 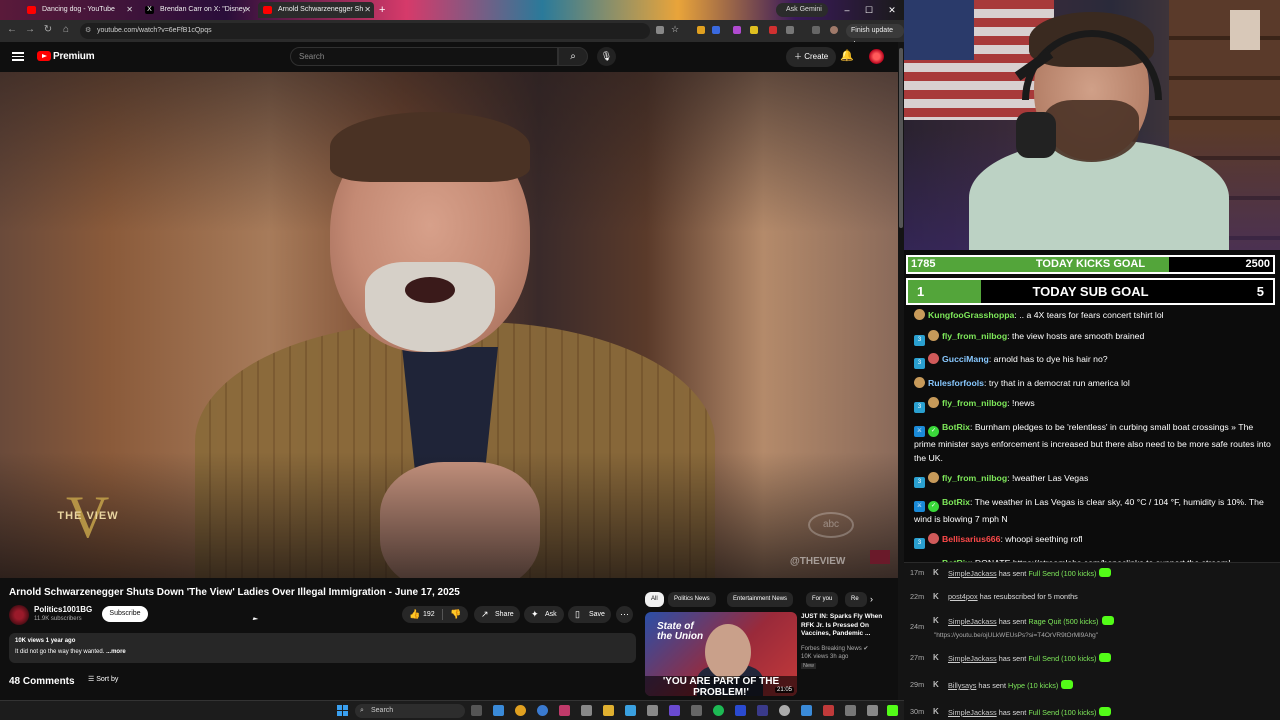 What do you see at coordinates (589, 614) in the screenshot?
I see `save-button: ▯ Save` at bounding box center [589, 614].